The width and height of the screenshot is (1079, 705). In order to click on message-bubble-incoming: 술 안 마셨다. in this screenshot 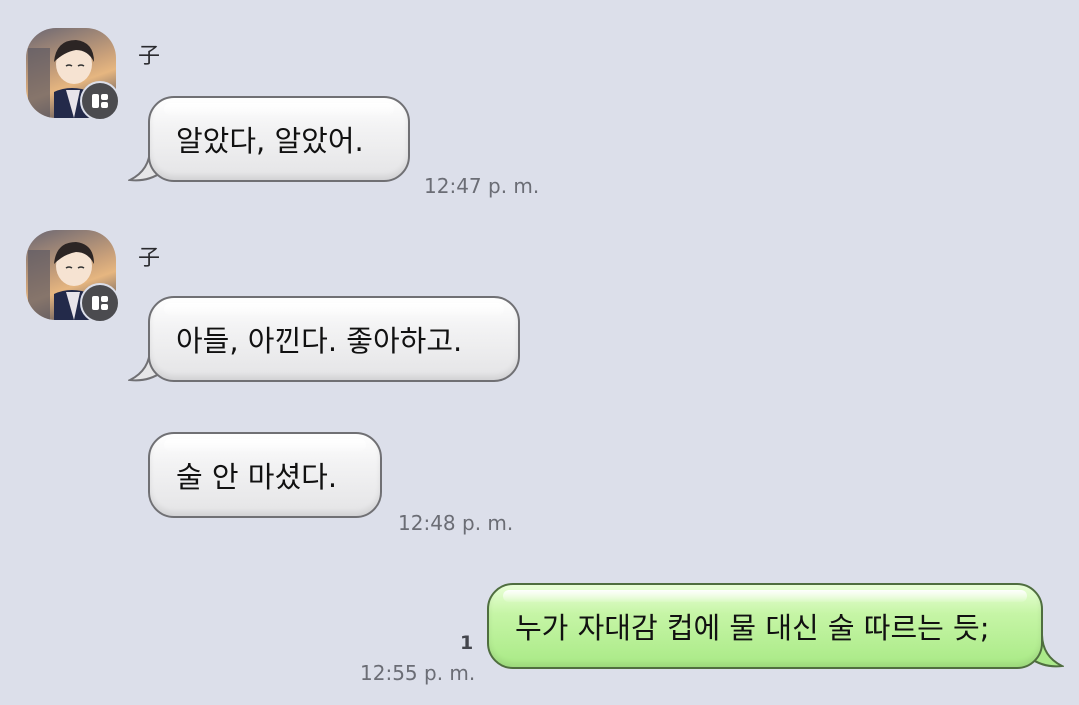, I will do `click(265, 475)`.